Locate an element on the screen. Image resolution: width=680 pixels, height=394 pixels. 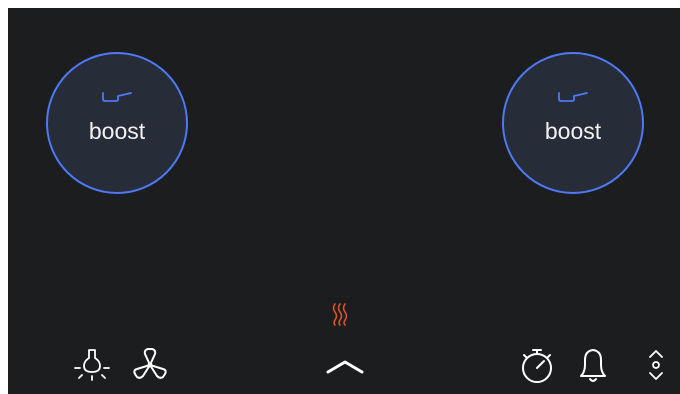
timer-icon is located at coordinates (537, 362).